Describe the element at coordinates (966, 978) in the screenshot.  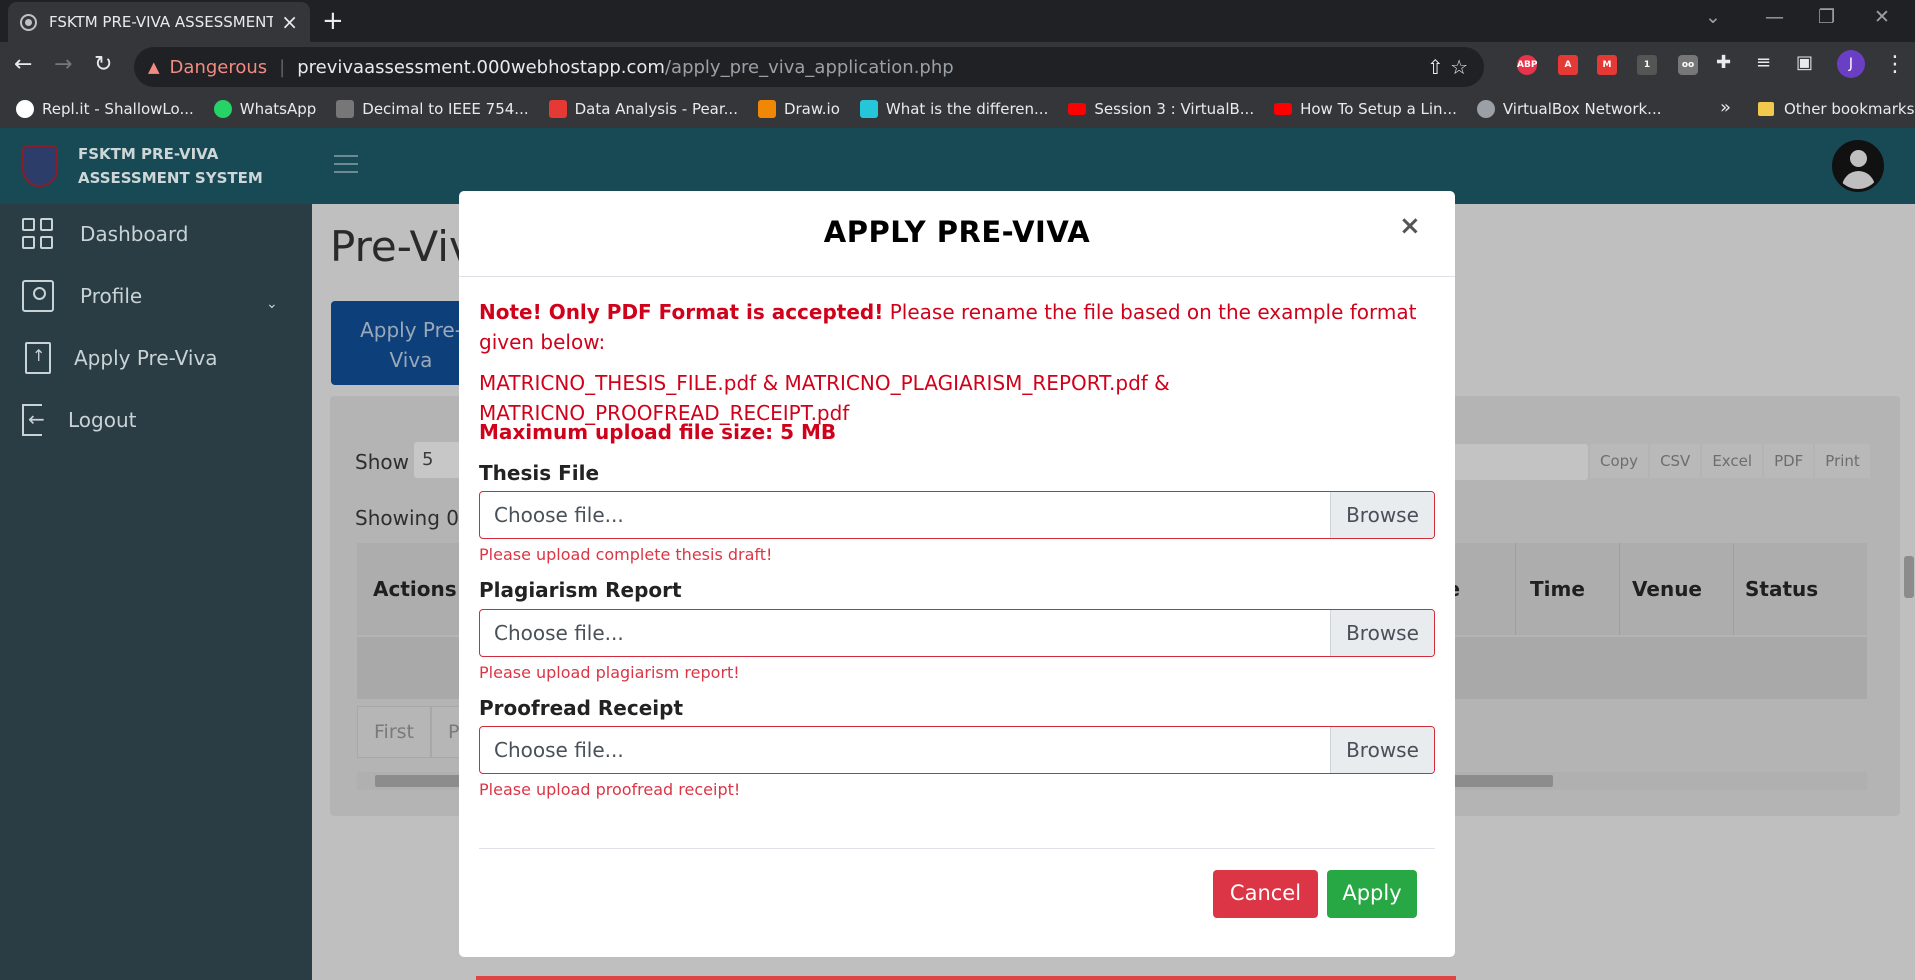
I see `page-bottom-strip` at that location.